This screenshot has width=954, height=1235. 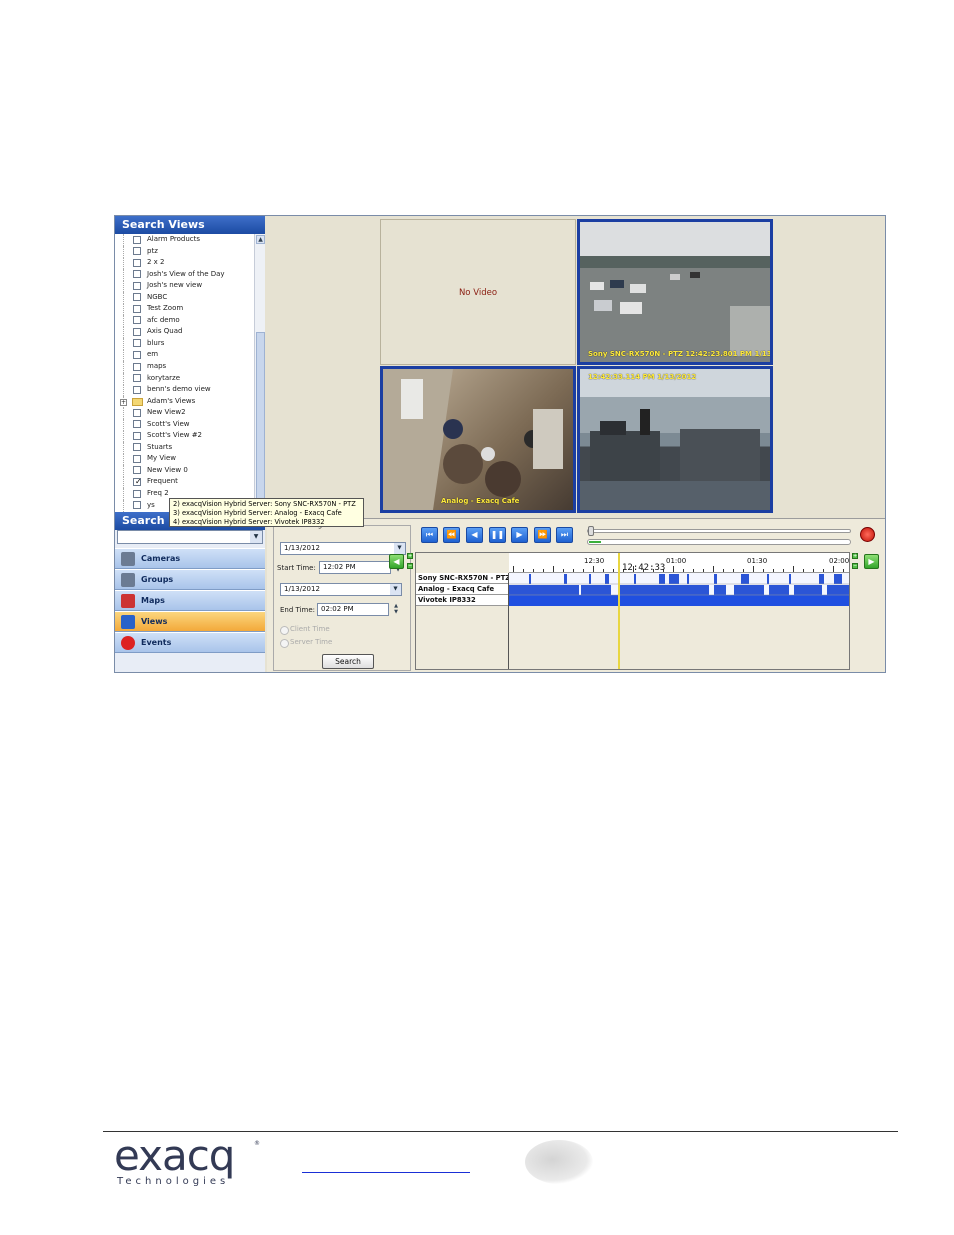 I want to click on view-list-item: Josh's View of the Day, so click(x=190, y=274).